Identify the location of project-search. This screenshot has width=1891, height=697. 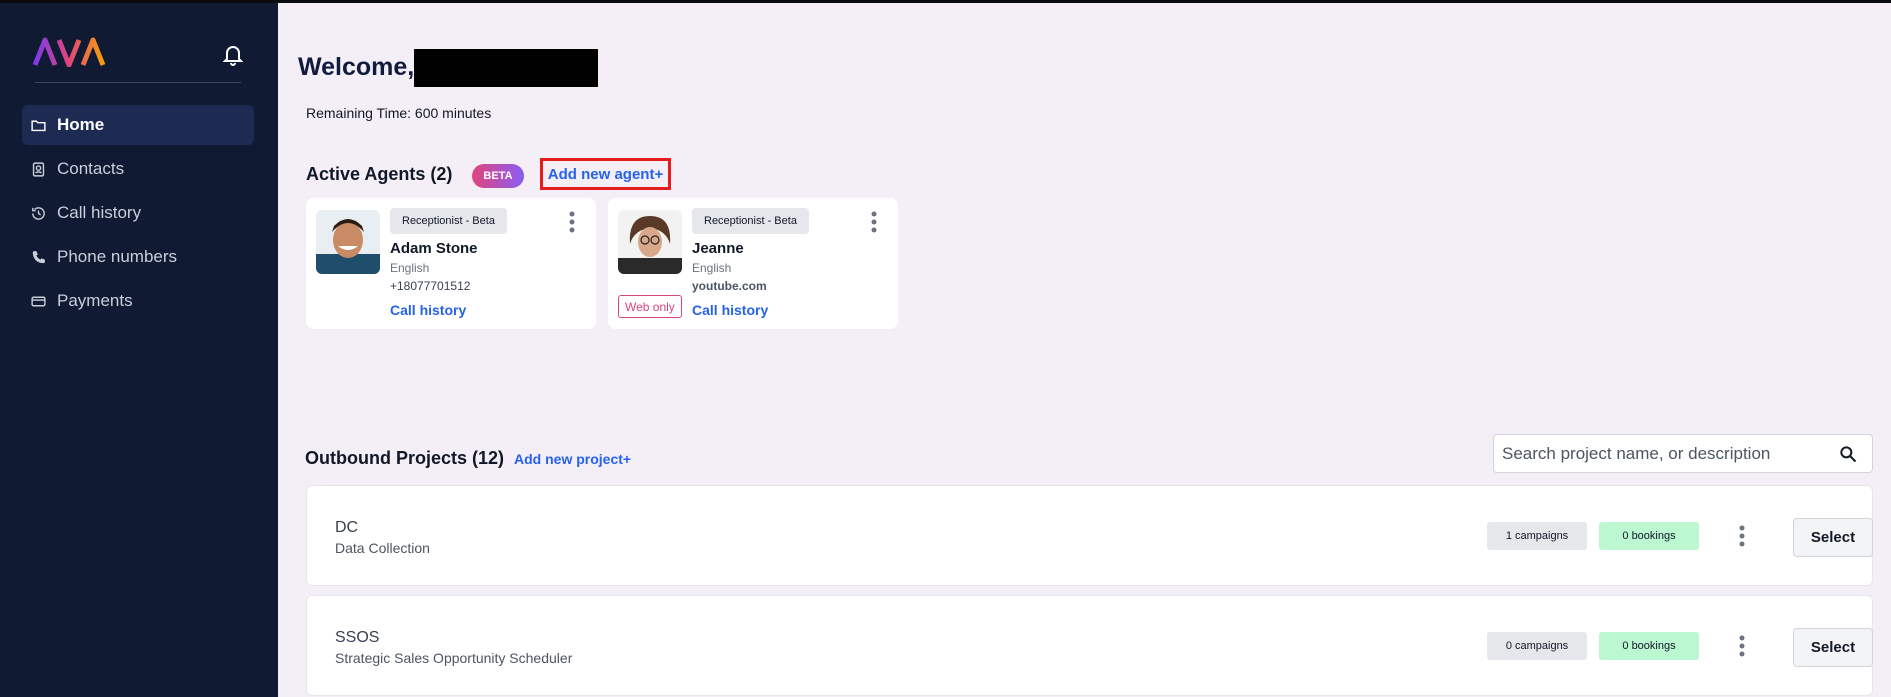
(1683, 453).